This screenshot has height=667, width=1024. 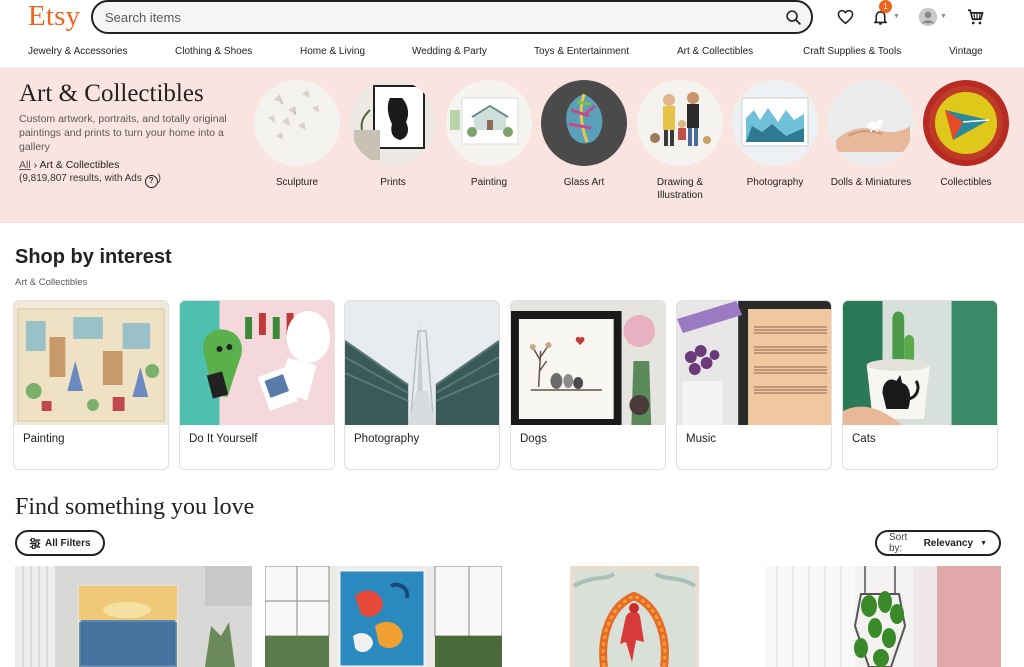 What do you see at coordinates (948, 543) in the screenshot?
I see `sort-value: Relevancy` at bounding box center [948, 543].